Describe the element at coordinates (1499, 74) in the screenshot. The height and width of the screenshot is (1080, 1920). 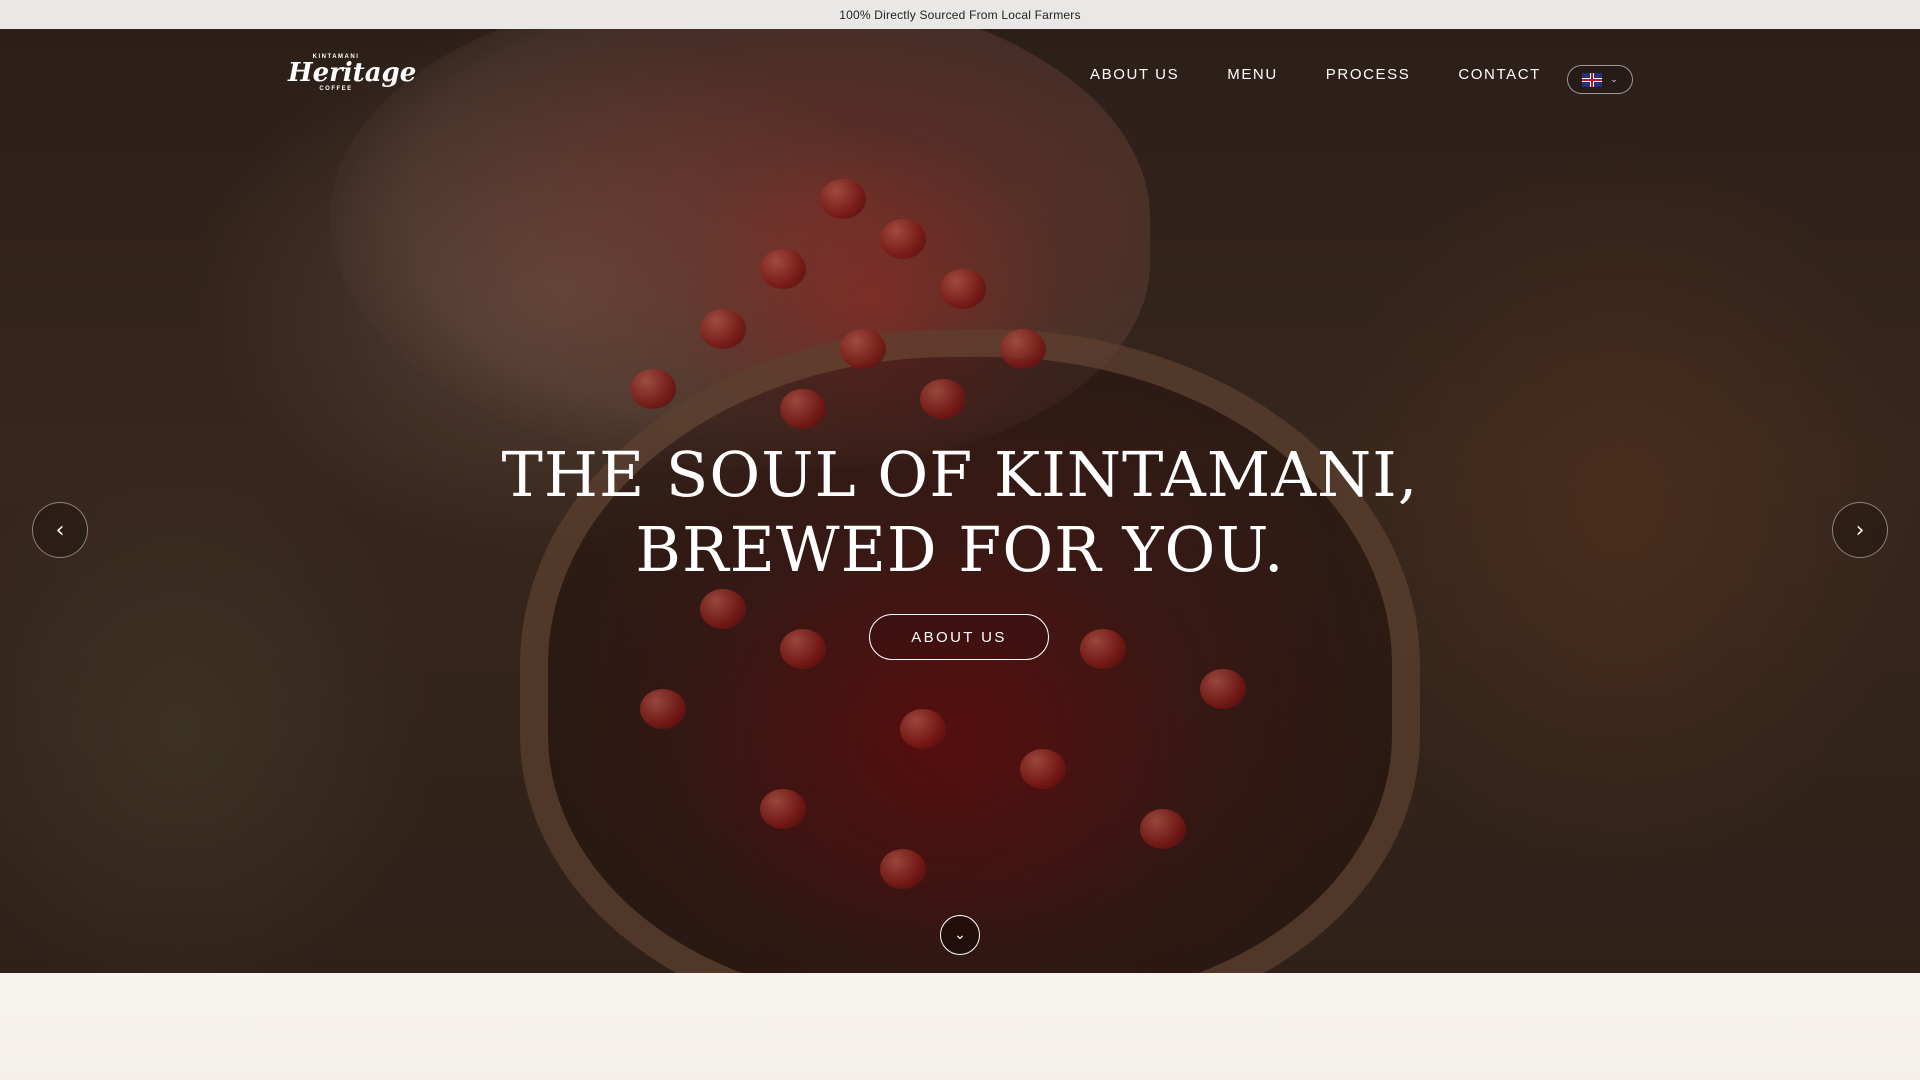
I see `nav-item-contact: CONTACT` at that location.